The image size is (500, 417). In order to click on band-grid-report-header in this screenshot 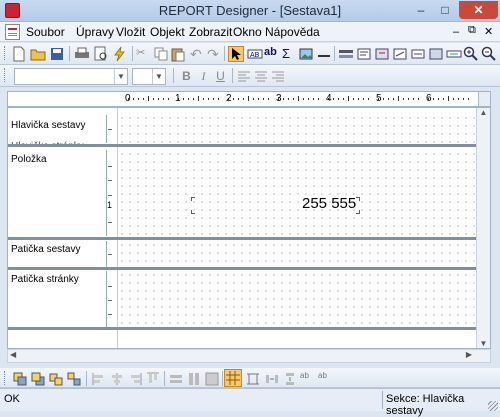, I will do `click(304, 129)`.